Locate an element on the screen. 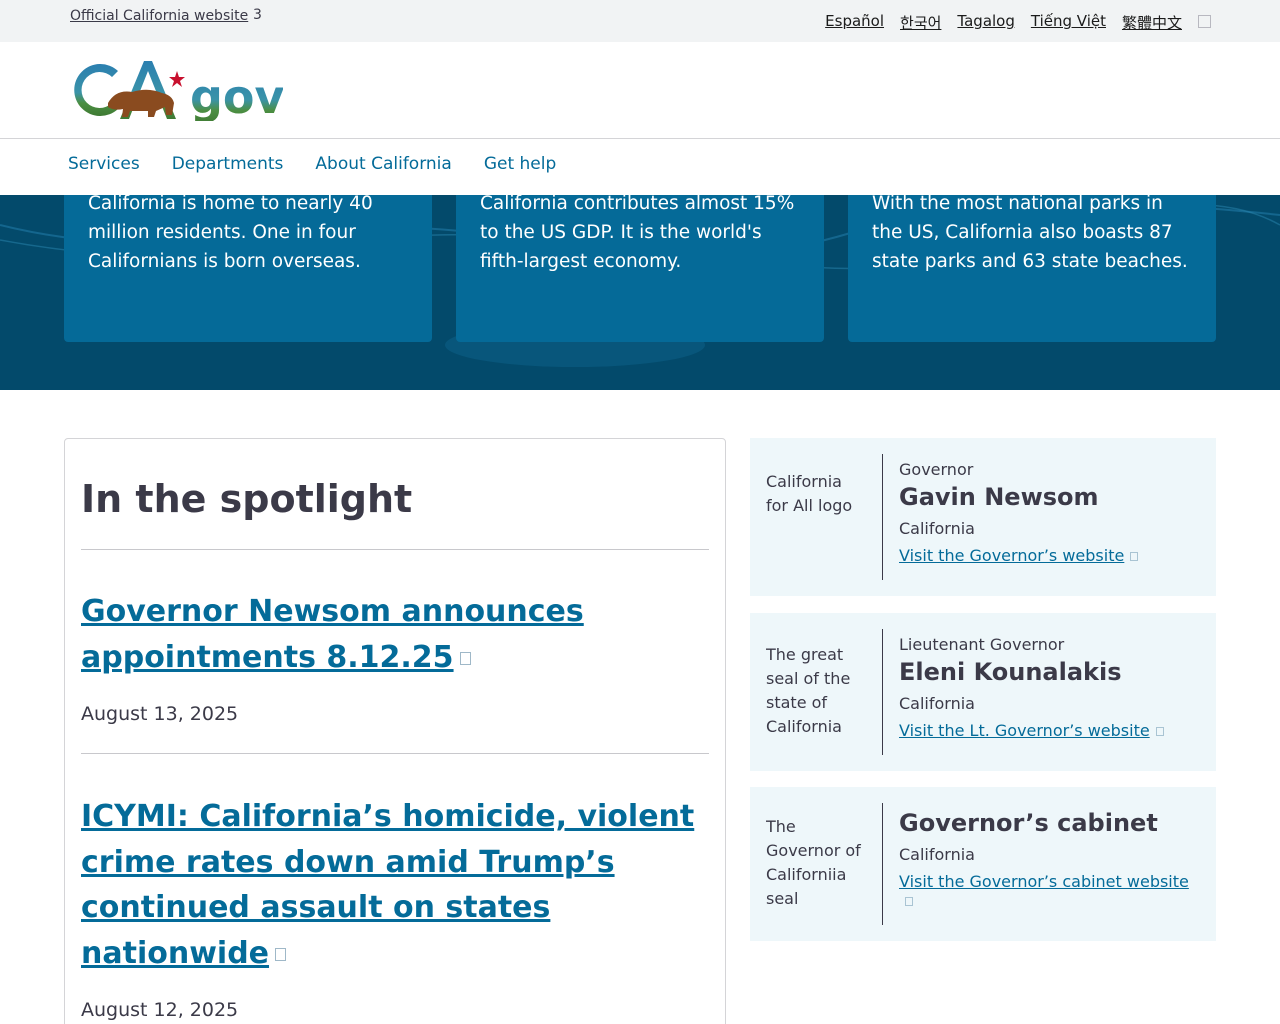 This screenshot has height=1024, width=1280. governor-website-link: Visit the Governor’s website is located at coordinates (1019, 555).